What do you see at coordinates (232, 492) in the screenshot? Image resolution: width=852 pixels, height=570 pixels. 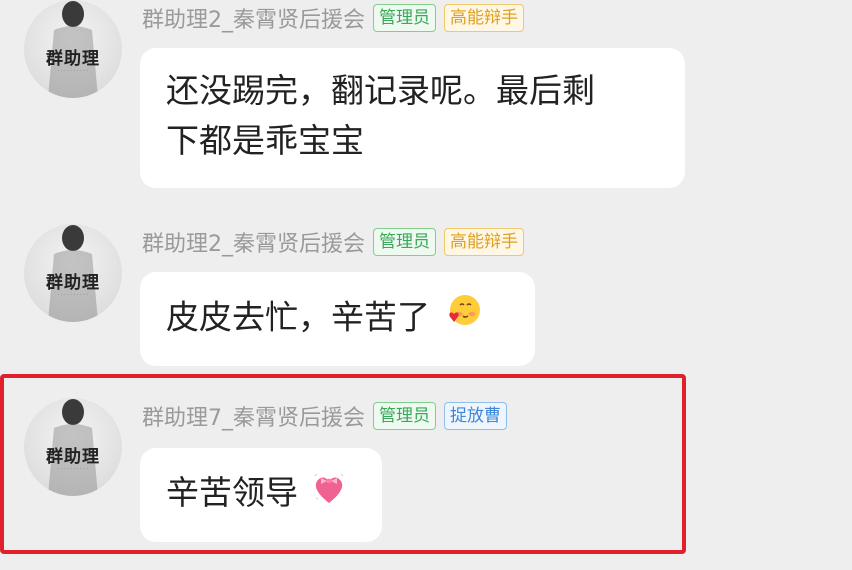 I see `message-text: 辛苦领导` at bounding box center [232, 492].